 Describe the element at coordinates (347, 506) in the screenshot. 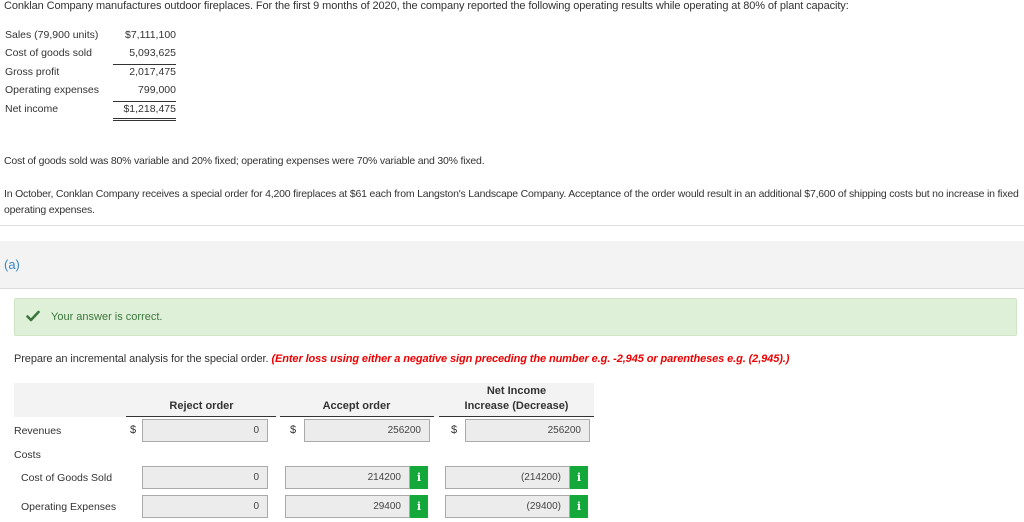

I see `opex-accept-input: 29400` at that location.